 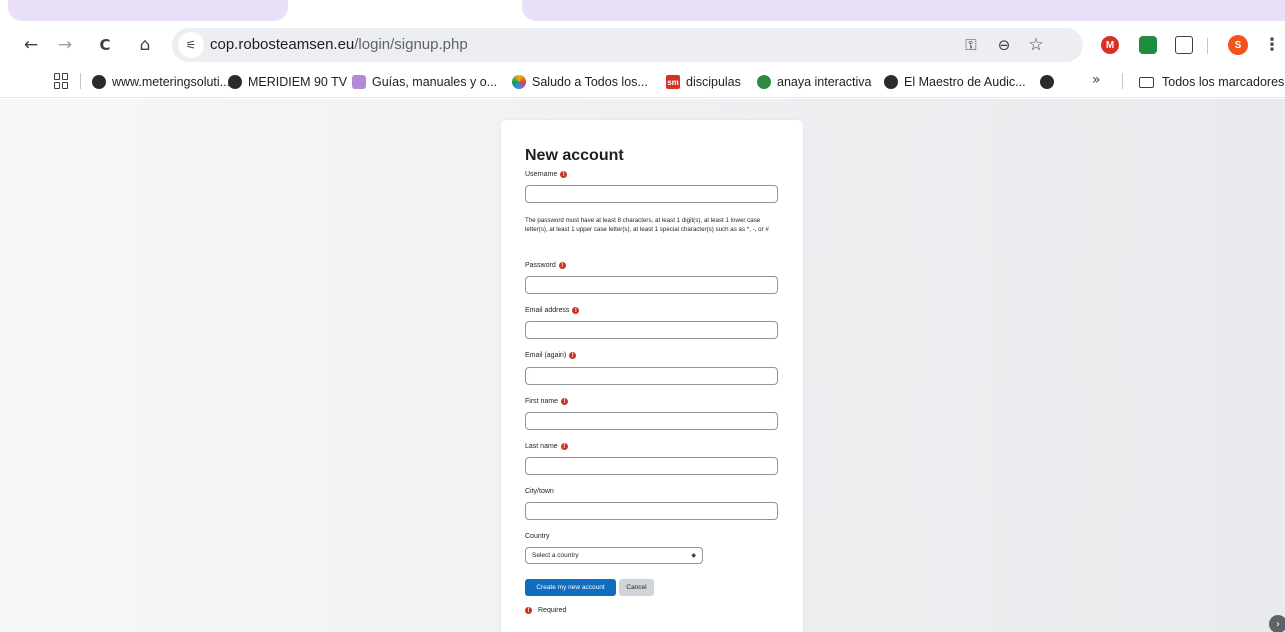 I want to click on bookmark-item, so click(x=1050, y=82).